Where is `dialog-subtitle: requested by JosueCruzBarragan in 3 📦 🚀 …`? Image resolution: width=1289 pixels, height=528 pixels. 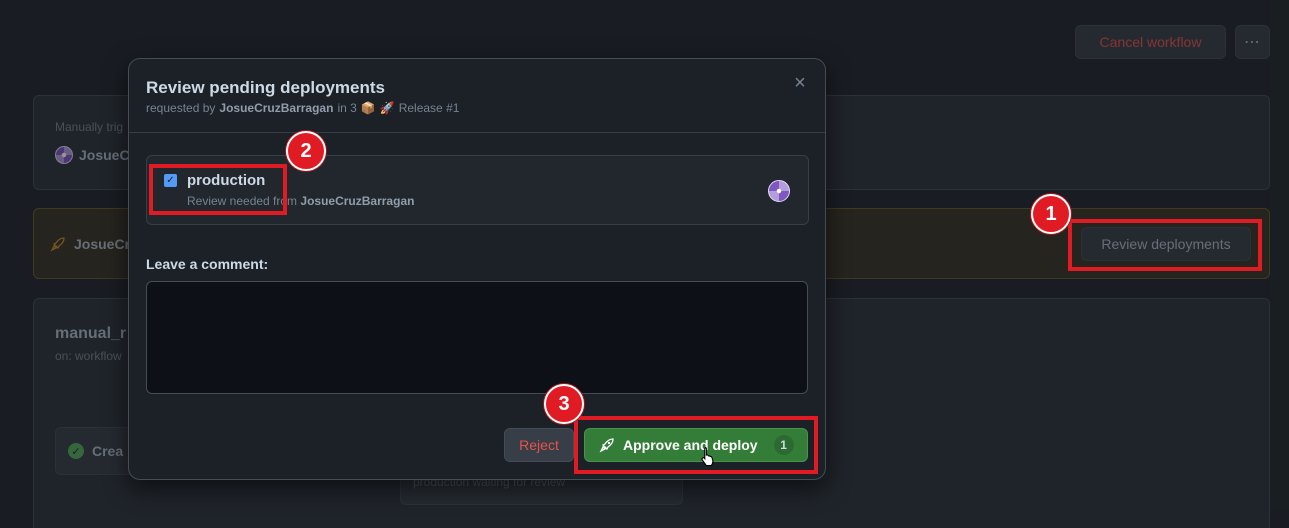 dialog-subtitle: requested by JosueCruzBarragan in 3 📦 🚀 … is located at coordinates (302, 108).